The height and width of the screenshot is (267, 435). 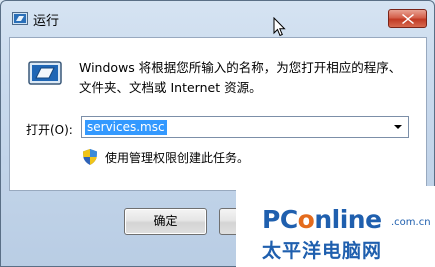 What do you see at coordinates (348, 219) in the screenshot?
I see `watermark-brand-suffix: nline` at bounding box center [348, 219].